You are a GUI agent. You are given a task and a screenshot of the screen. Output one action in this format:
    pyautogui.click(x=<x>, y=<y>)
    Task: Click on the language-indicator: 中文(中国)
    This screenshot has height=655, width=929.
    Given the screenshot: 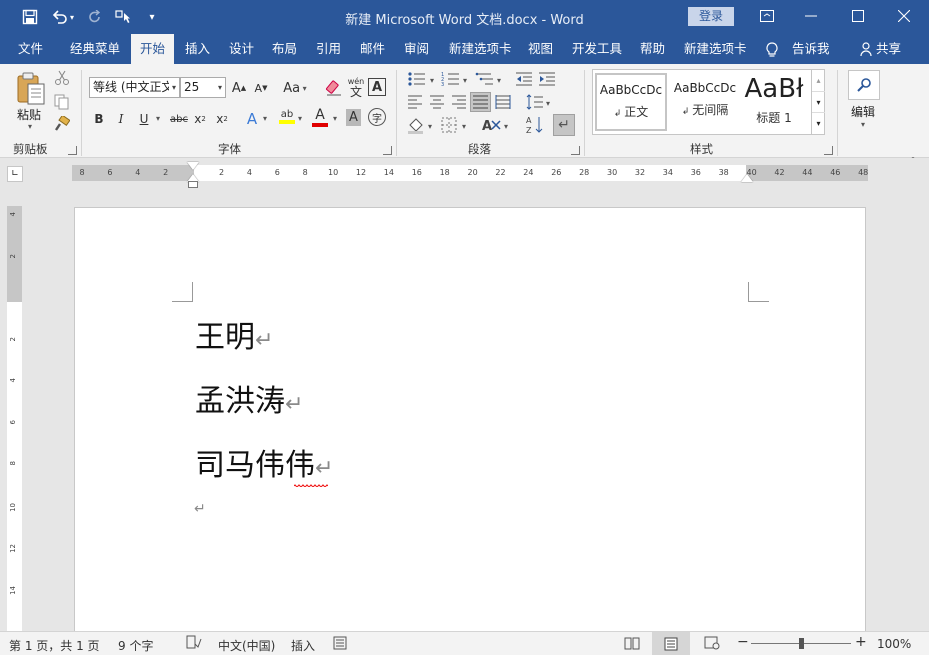 What is the action you would take?
    pyautogui.click(x=246, y=645)
    